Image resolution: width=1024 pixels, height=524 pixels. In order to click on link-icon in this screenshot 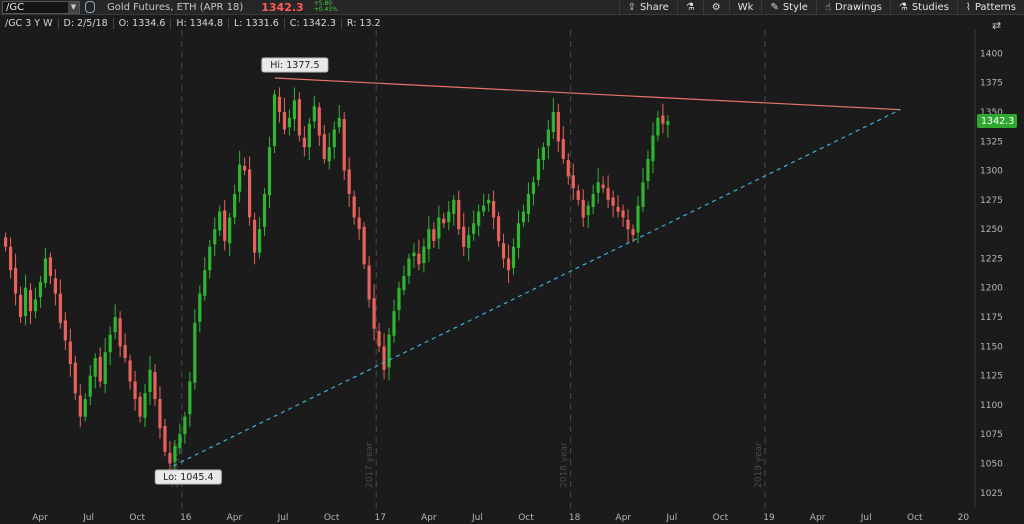, I will do `click(90, 7)`.